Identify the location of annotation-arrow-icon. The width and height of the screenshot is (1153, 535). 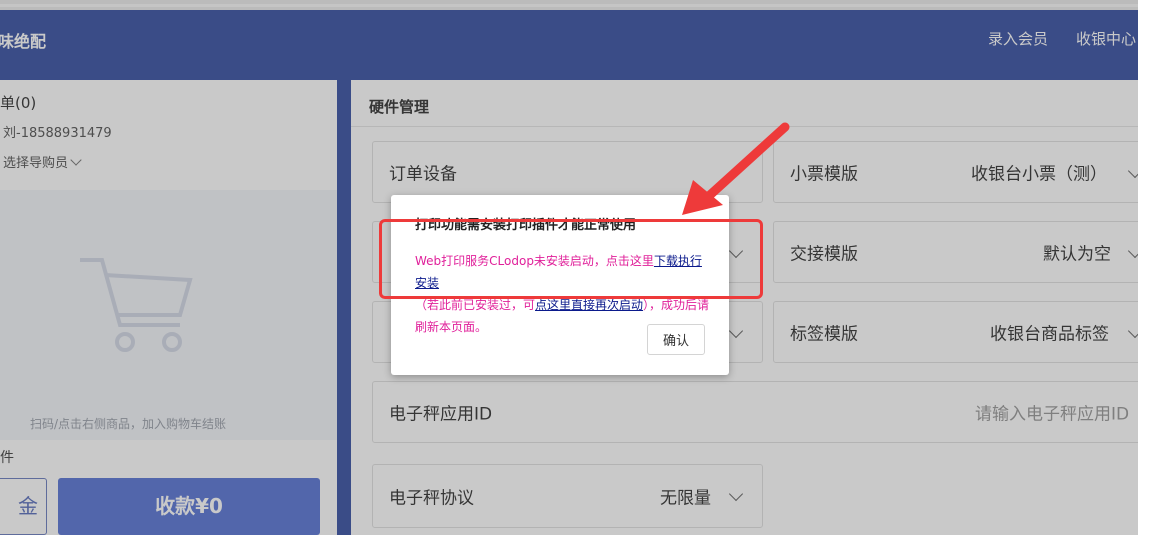
(736, 168).